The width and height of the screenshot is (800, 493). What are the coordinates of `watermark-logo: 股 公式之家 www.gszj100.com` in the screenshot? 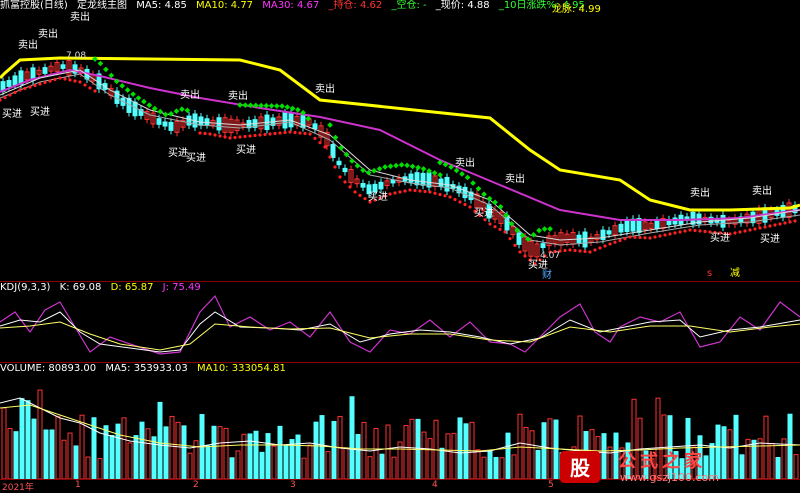 It's located at (639, 467).